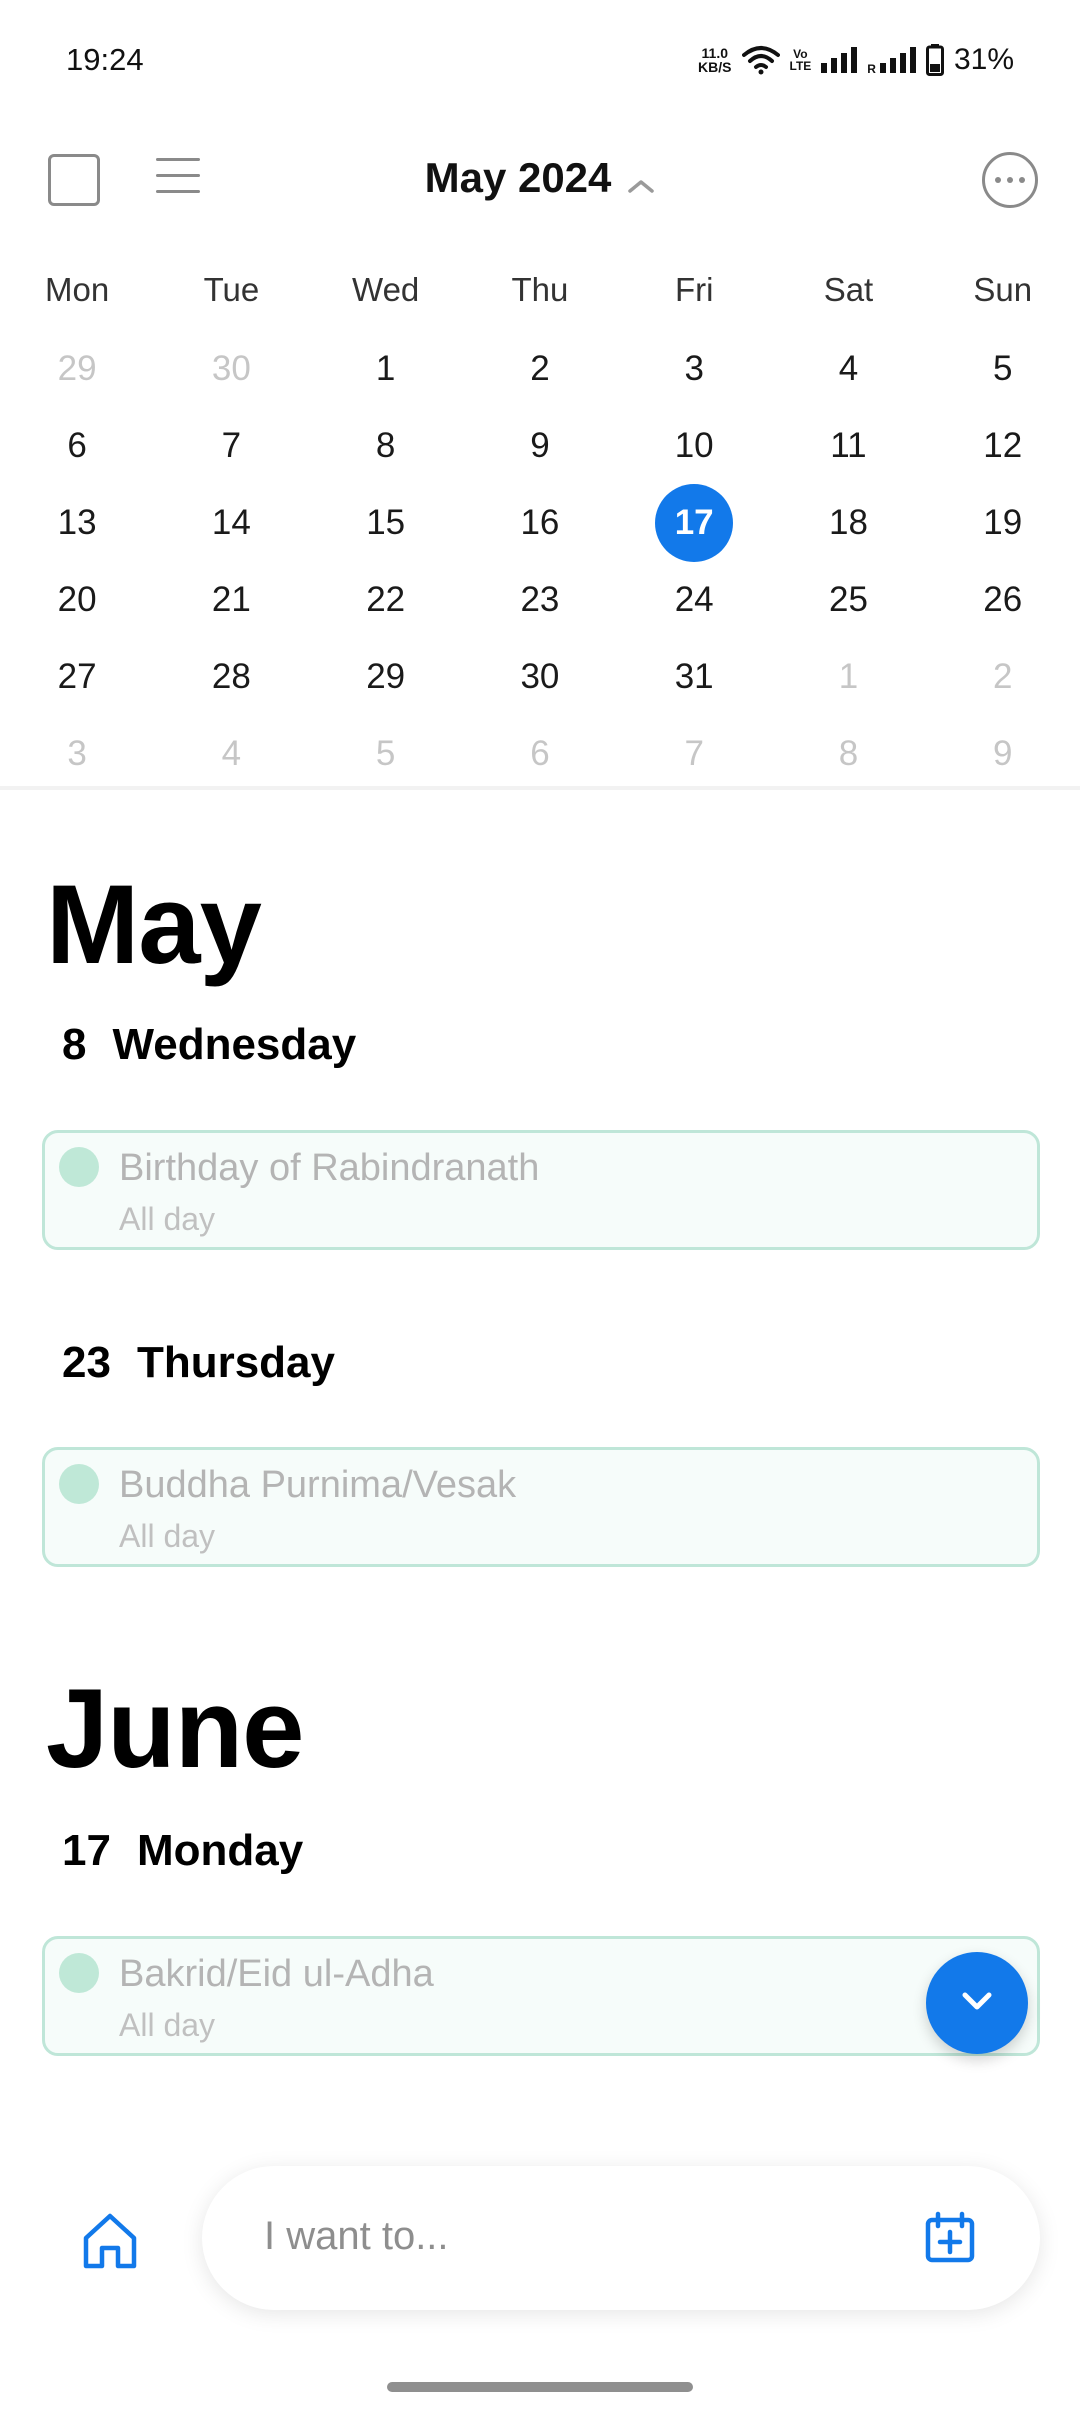  What do you see at coordinates (541, 1190) in the screenshot?
I see `event-card: Birthday of Rabindranath All day` at bounding box center [541, 1190].